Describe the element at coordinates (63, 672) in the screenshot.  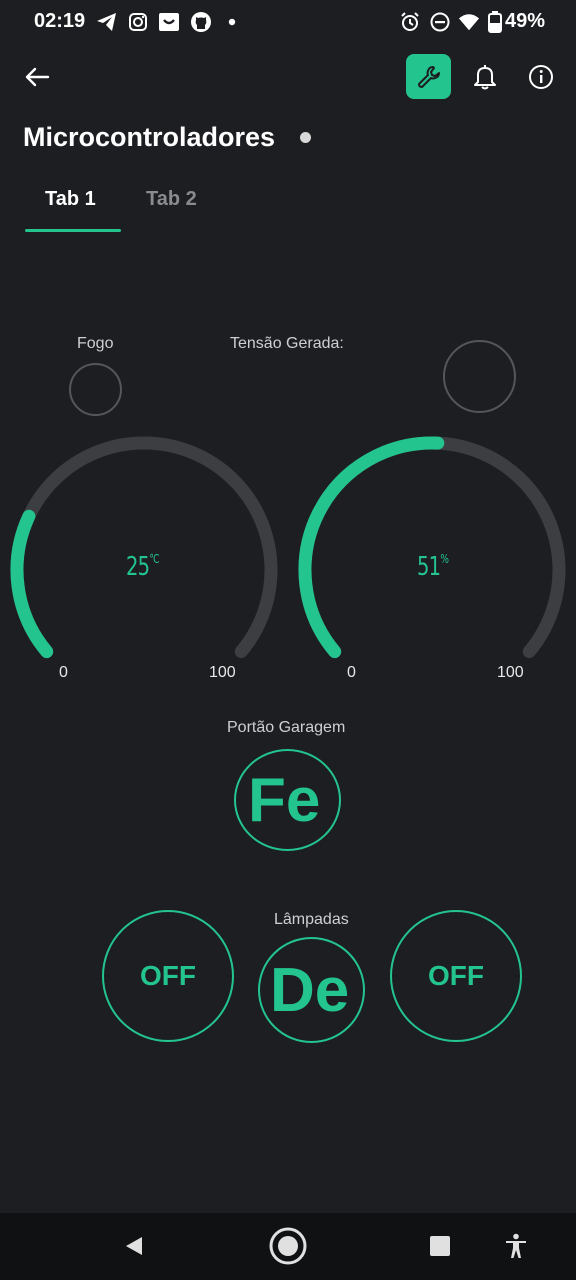
I see `gauge-temp-min: 0` at that location.